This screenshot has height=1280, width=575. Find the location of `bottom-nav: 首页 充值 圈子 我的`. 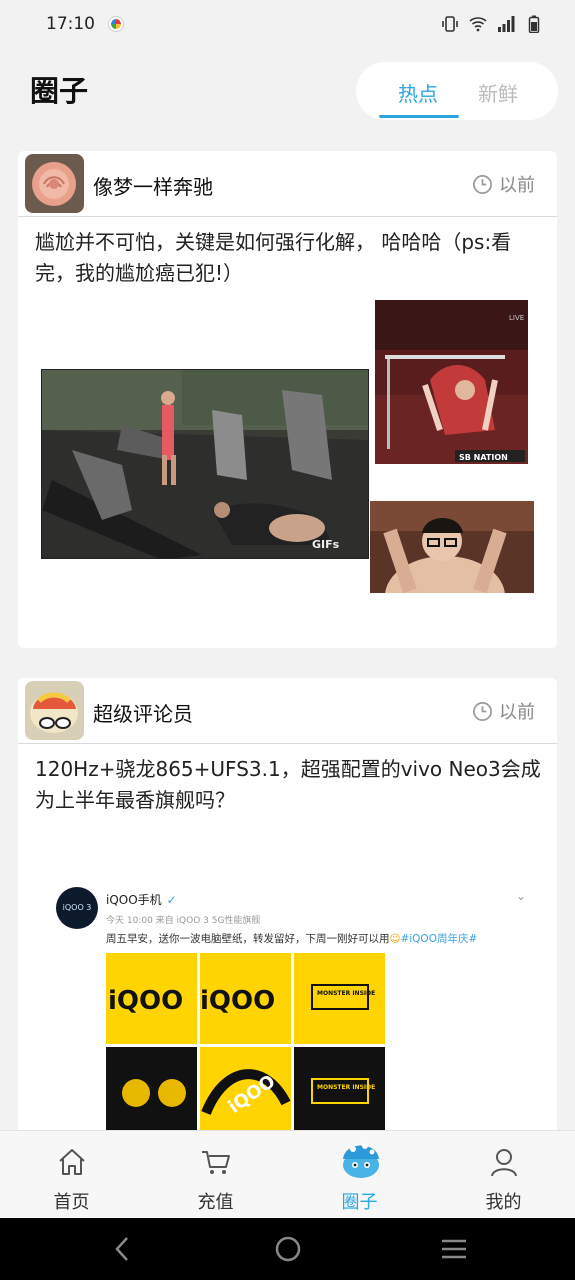

bottom-nav: 首页 充值 圈子 我的 is located at coordinates (287, 1174).